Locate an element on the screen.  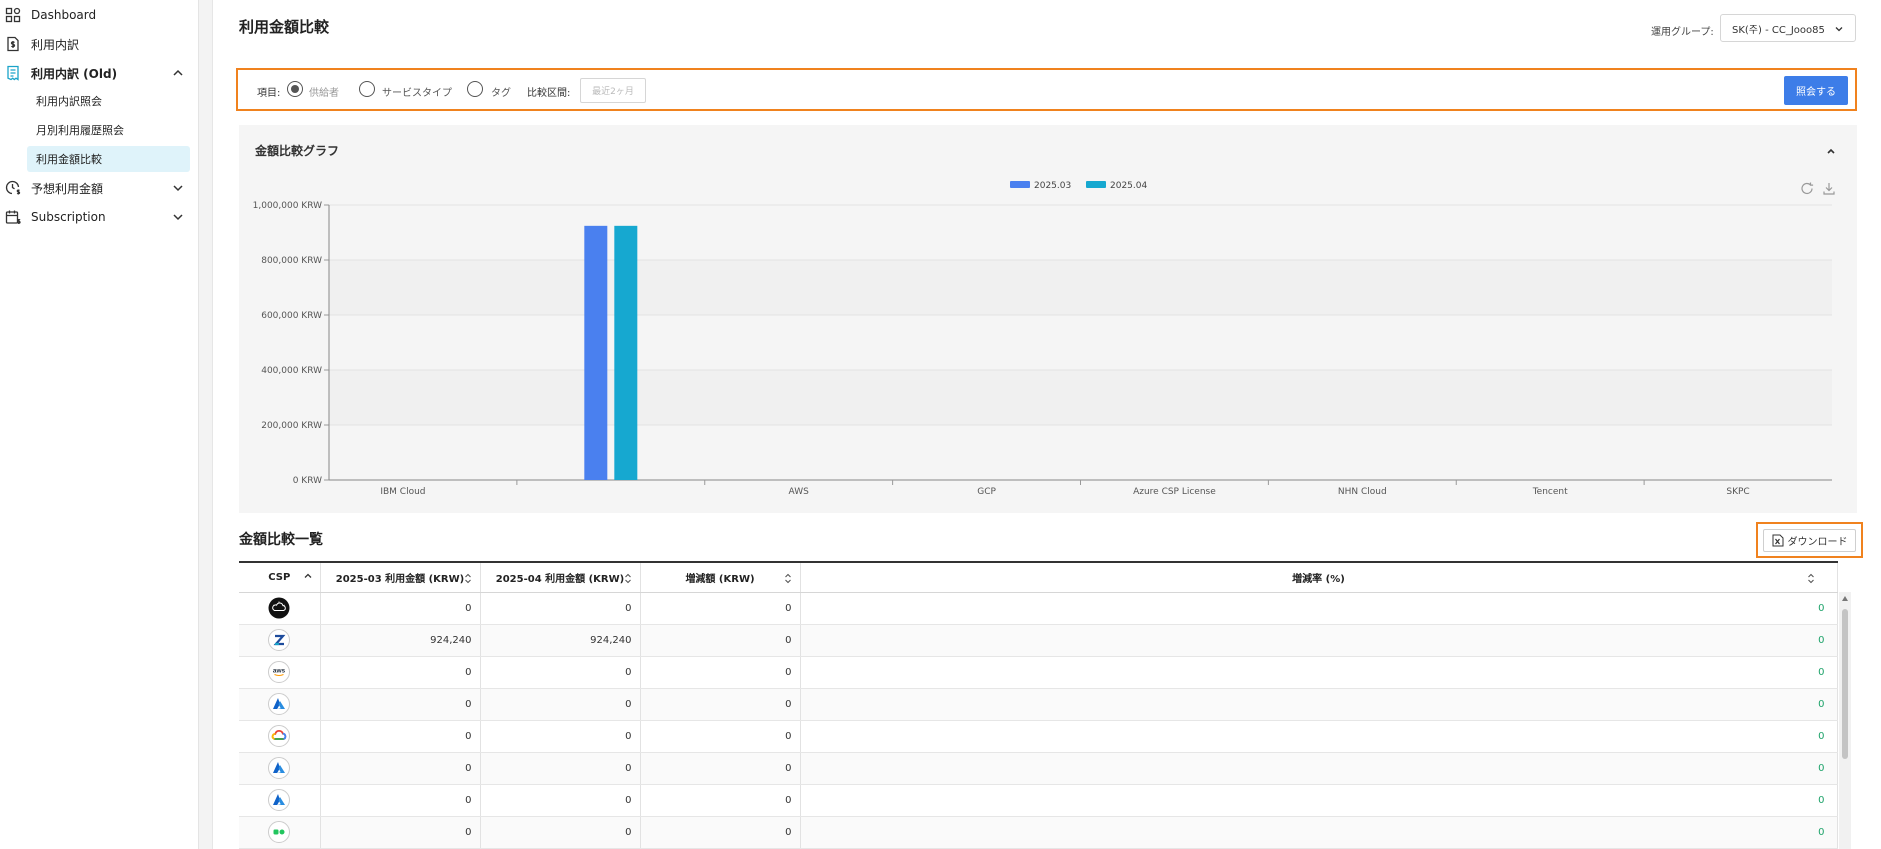
column-header-label: 2025-03 利用金額 (KRW) is located at coordinates (400, 579).